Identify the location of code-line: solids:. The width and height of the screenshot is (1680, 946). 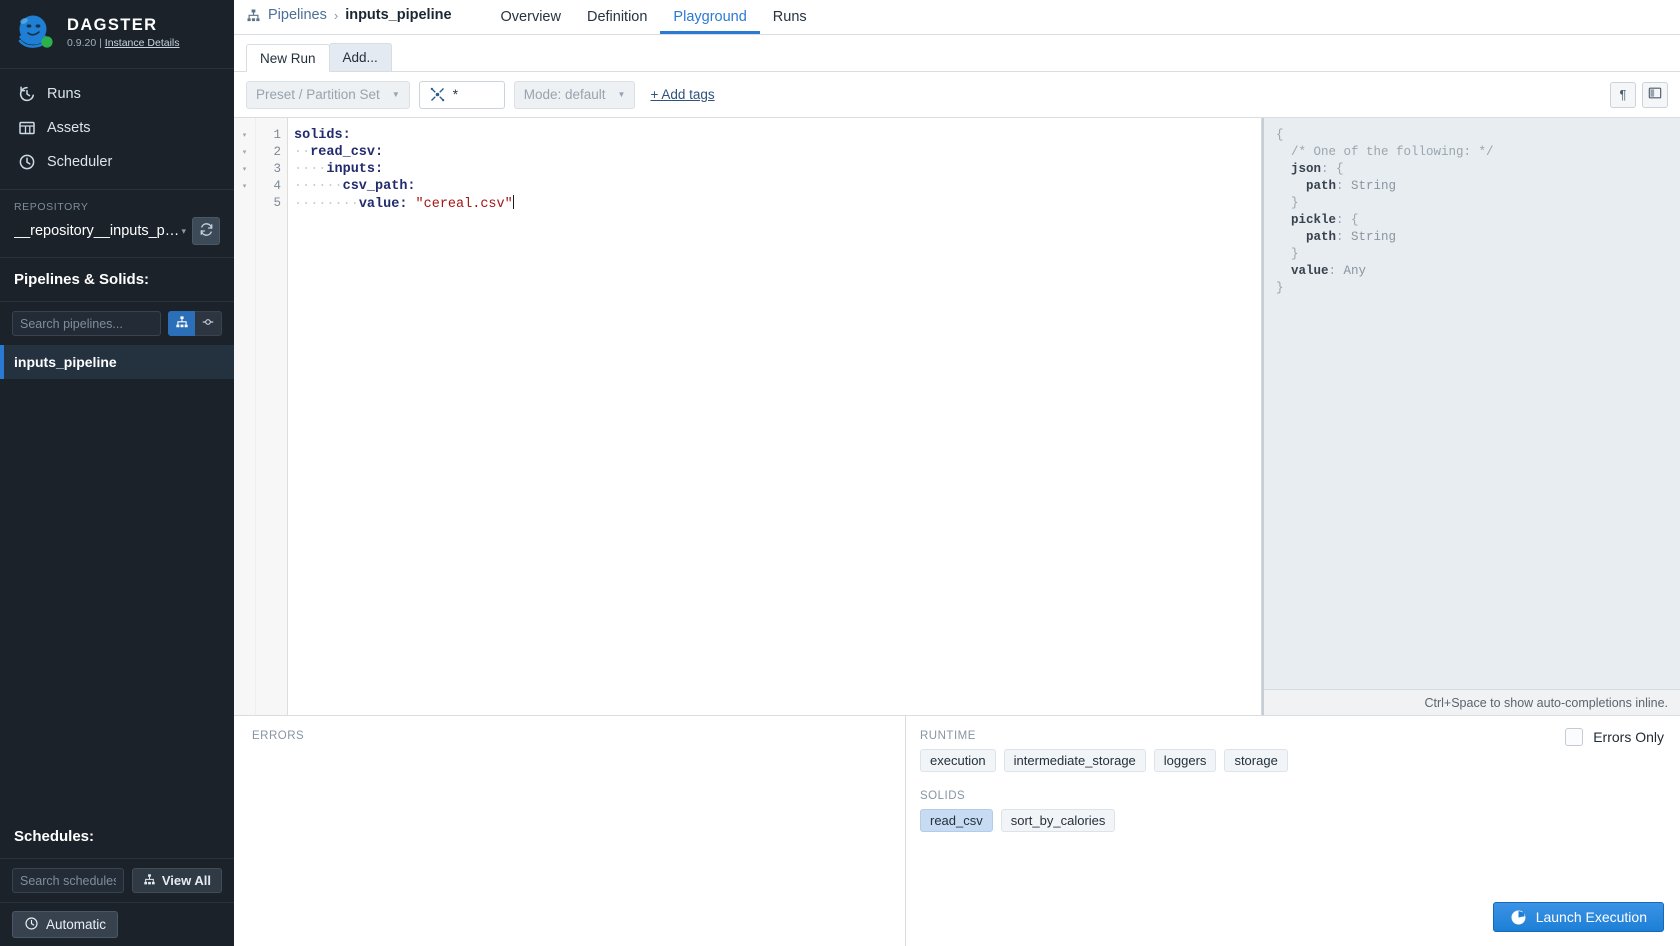
(777, 135).